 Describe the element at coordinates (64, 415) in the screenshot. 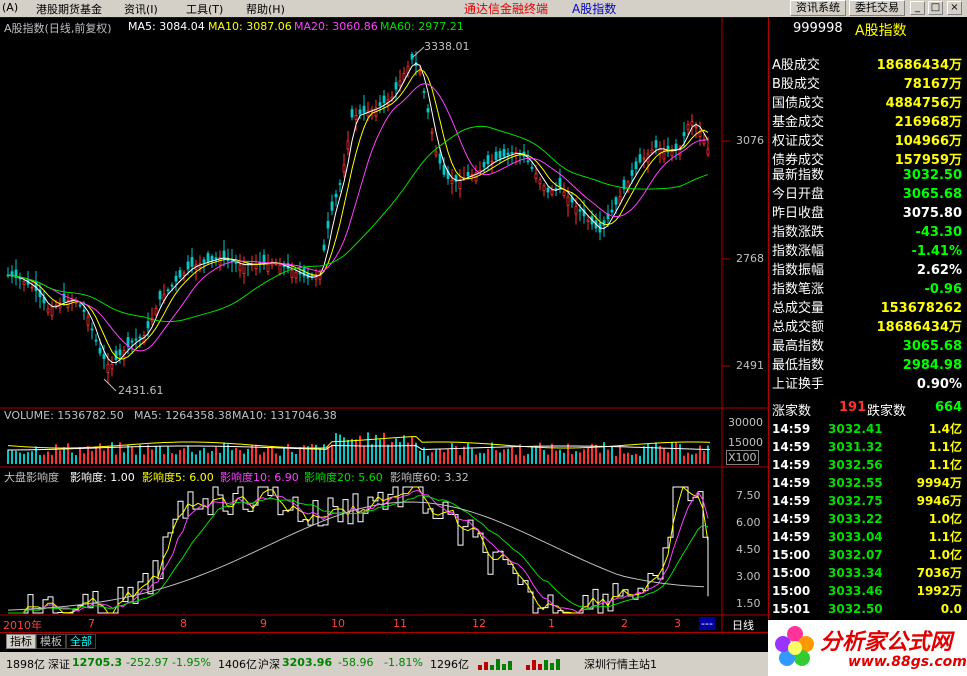

I see `volume-label: VOLUME: 1536782.50` at that location.